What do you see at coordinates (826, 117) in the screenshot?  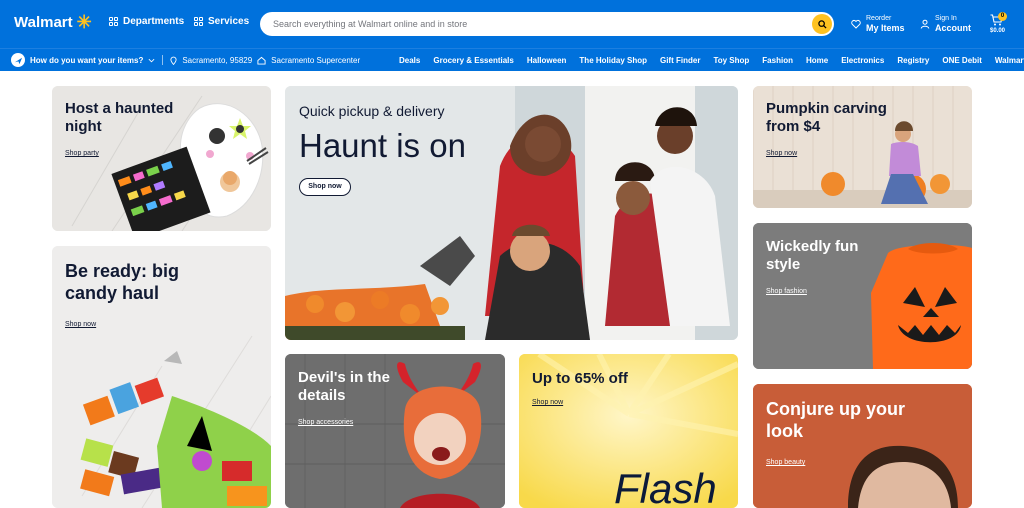 I see `card-title: Pumpkin carving from $4` at bounding box center [826, 117].